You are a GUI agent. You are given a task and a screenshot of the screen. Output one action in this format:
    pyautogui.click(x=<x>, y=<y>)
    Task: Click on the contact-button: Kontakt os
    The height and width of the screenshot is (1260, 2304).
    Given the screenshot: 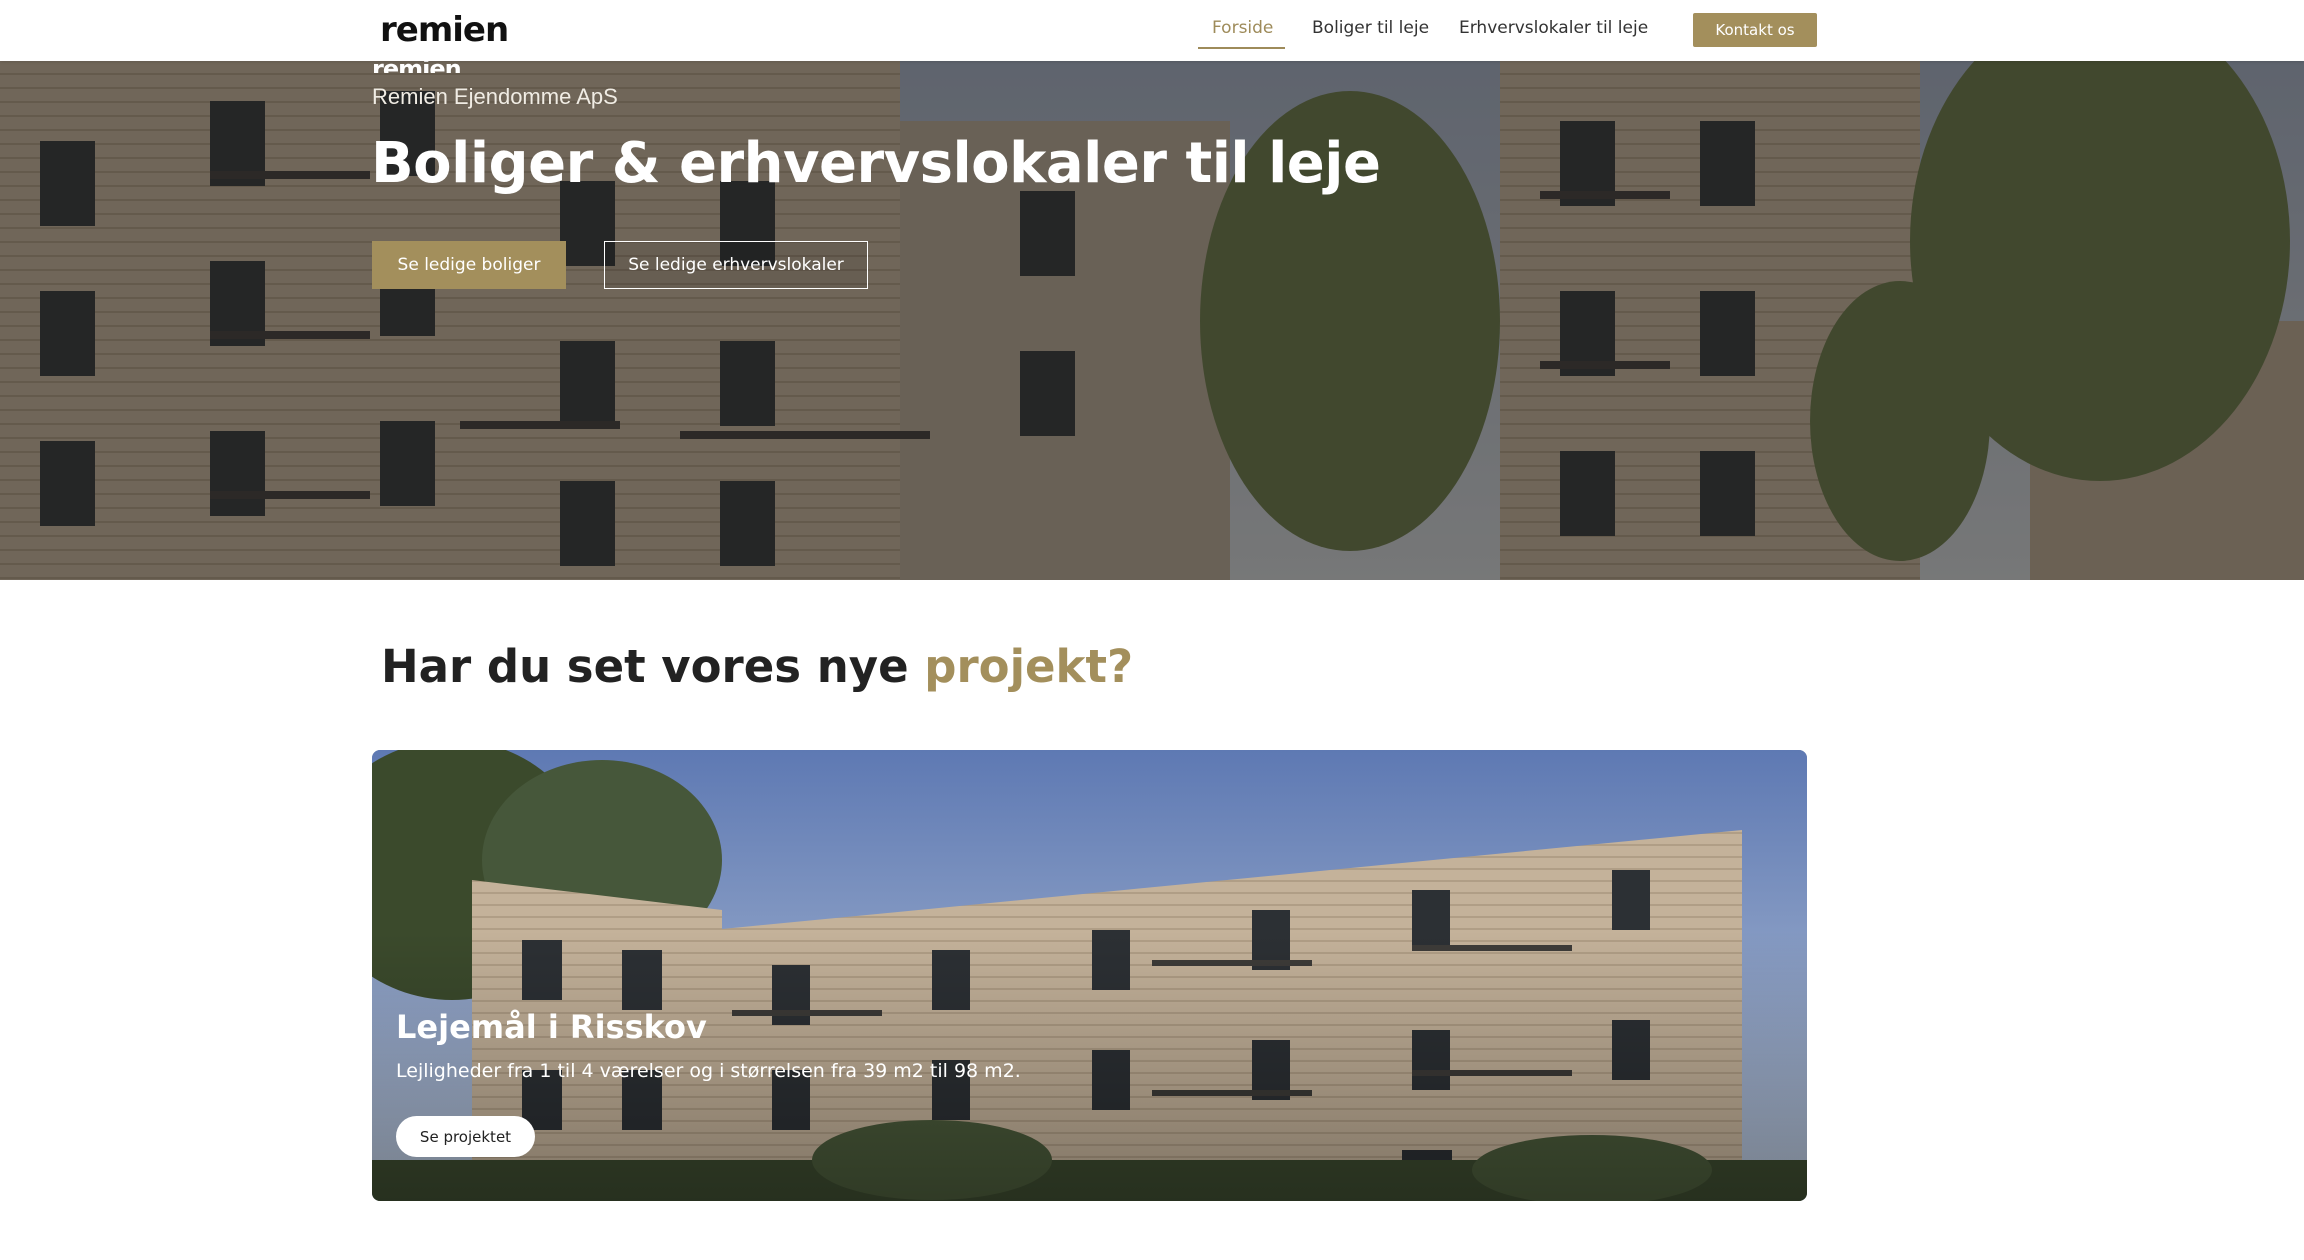 What is the action you would take?
    pyautogui.click(x=1755, y=30)
    